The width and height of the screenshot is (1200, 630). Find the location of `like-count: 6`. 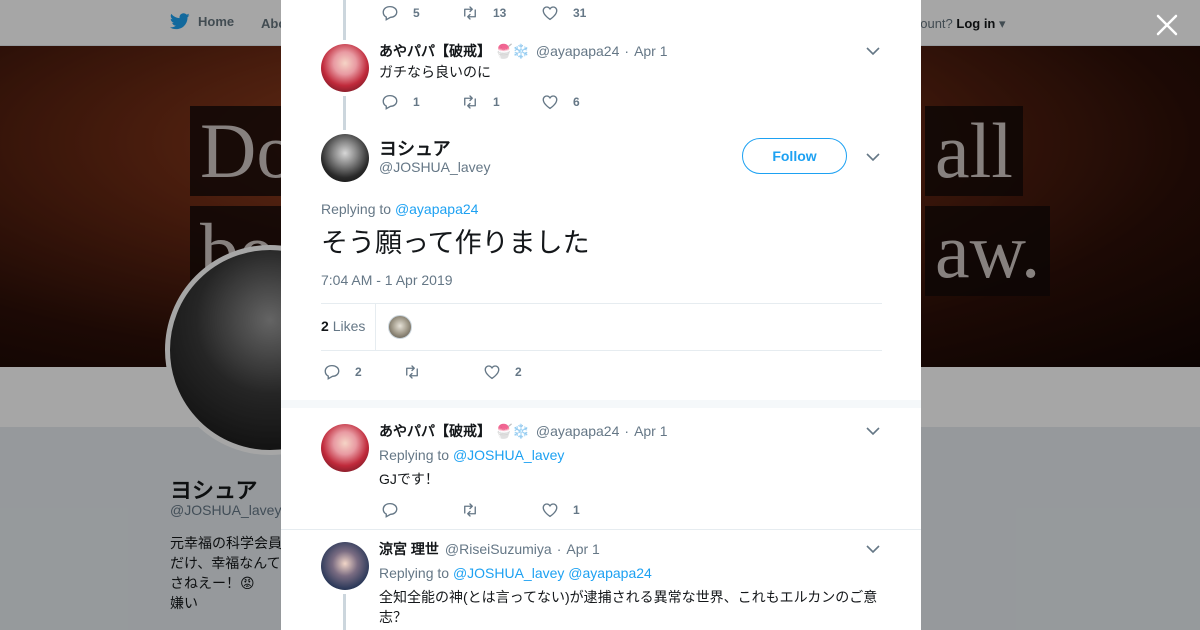

like-count: 6 is located at coordinates (576, 102).